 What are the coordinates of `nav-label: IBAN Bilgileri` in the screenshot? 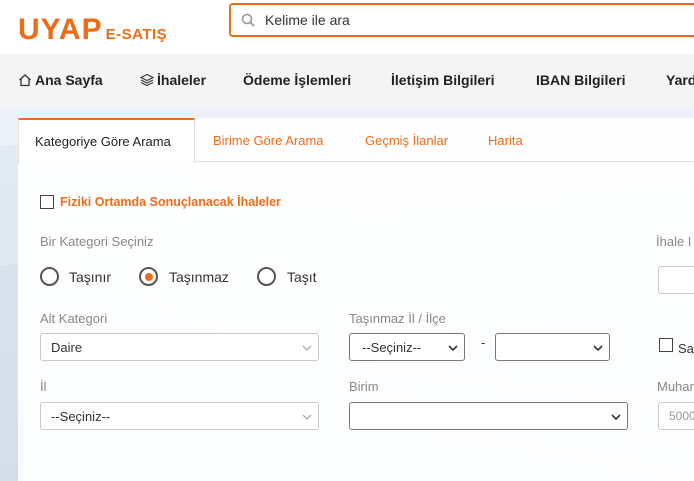 It's located at (581, 80).